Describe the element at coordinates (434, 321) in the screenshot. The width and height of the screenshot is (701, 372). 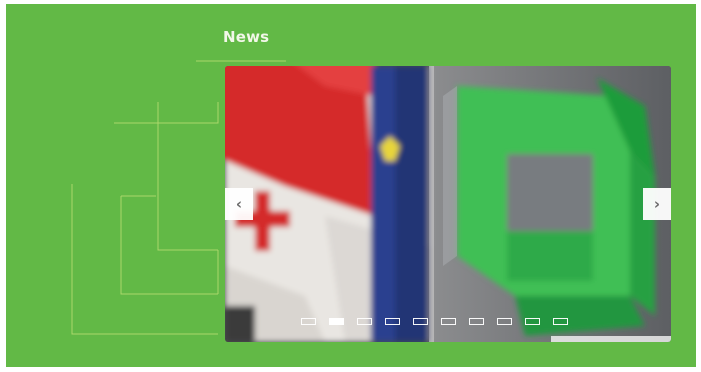
I see `slide-pagination` at that location.